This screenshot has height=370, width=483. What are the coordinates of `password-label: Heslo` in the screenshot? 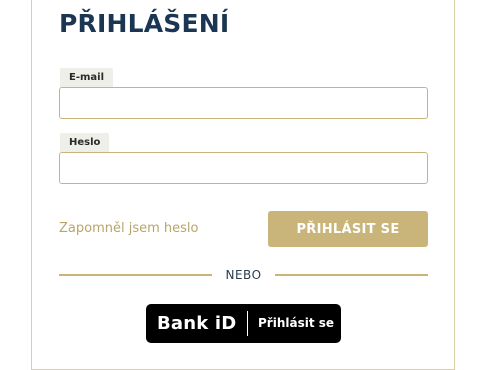 It's located at (85, 142).